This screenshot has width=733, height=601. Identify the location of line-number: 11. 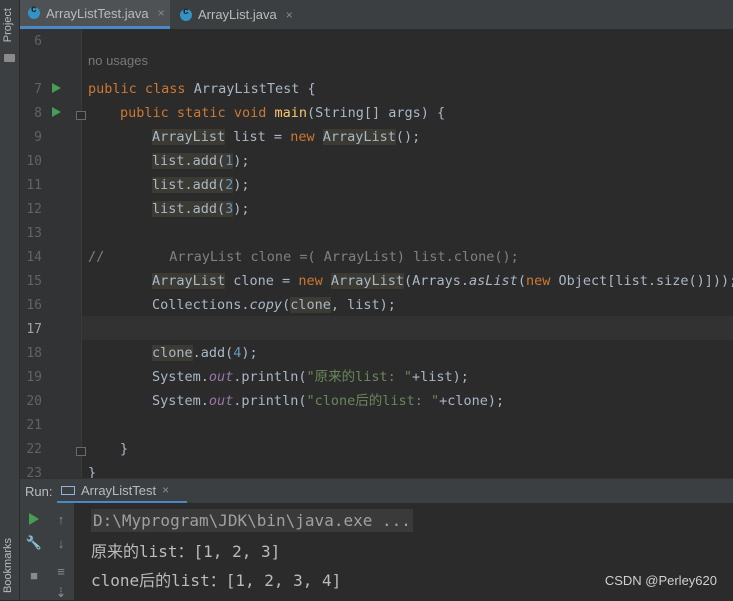
(34, 185).